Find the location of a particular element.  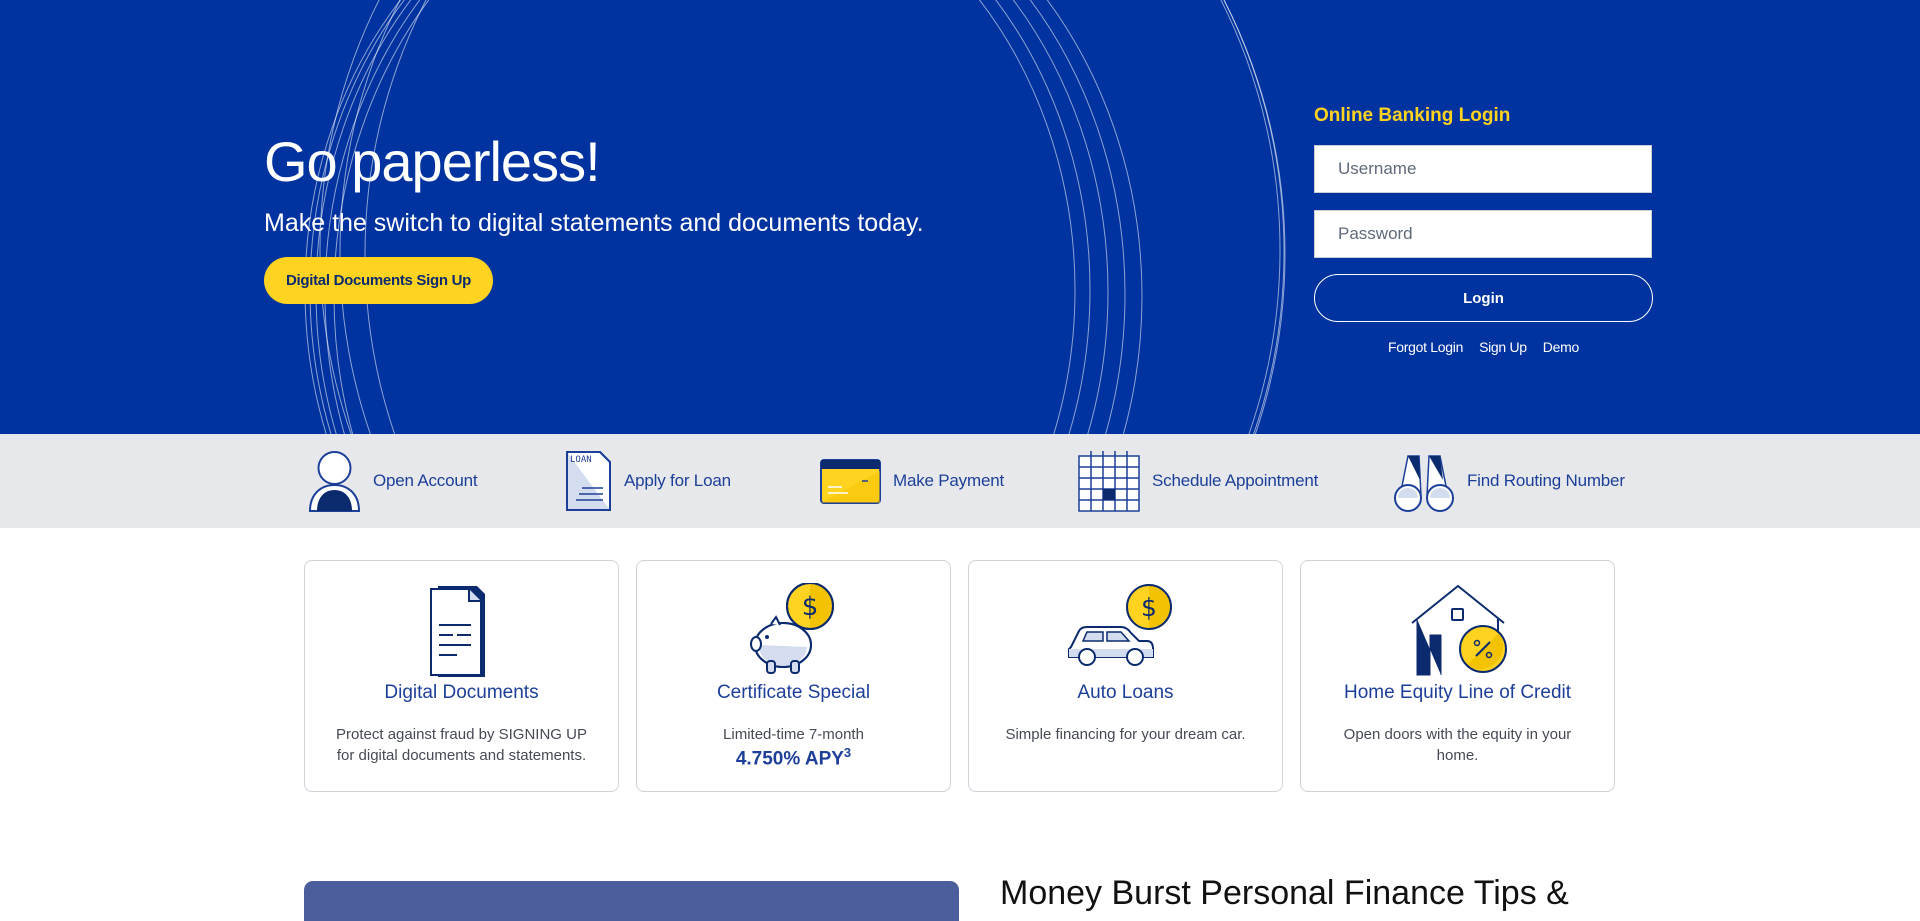

open-account-label: Open Account is located at coordinates (425, 480).